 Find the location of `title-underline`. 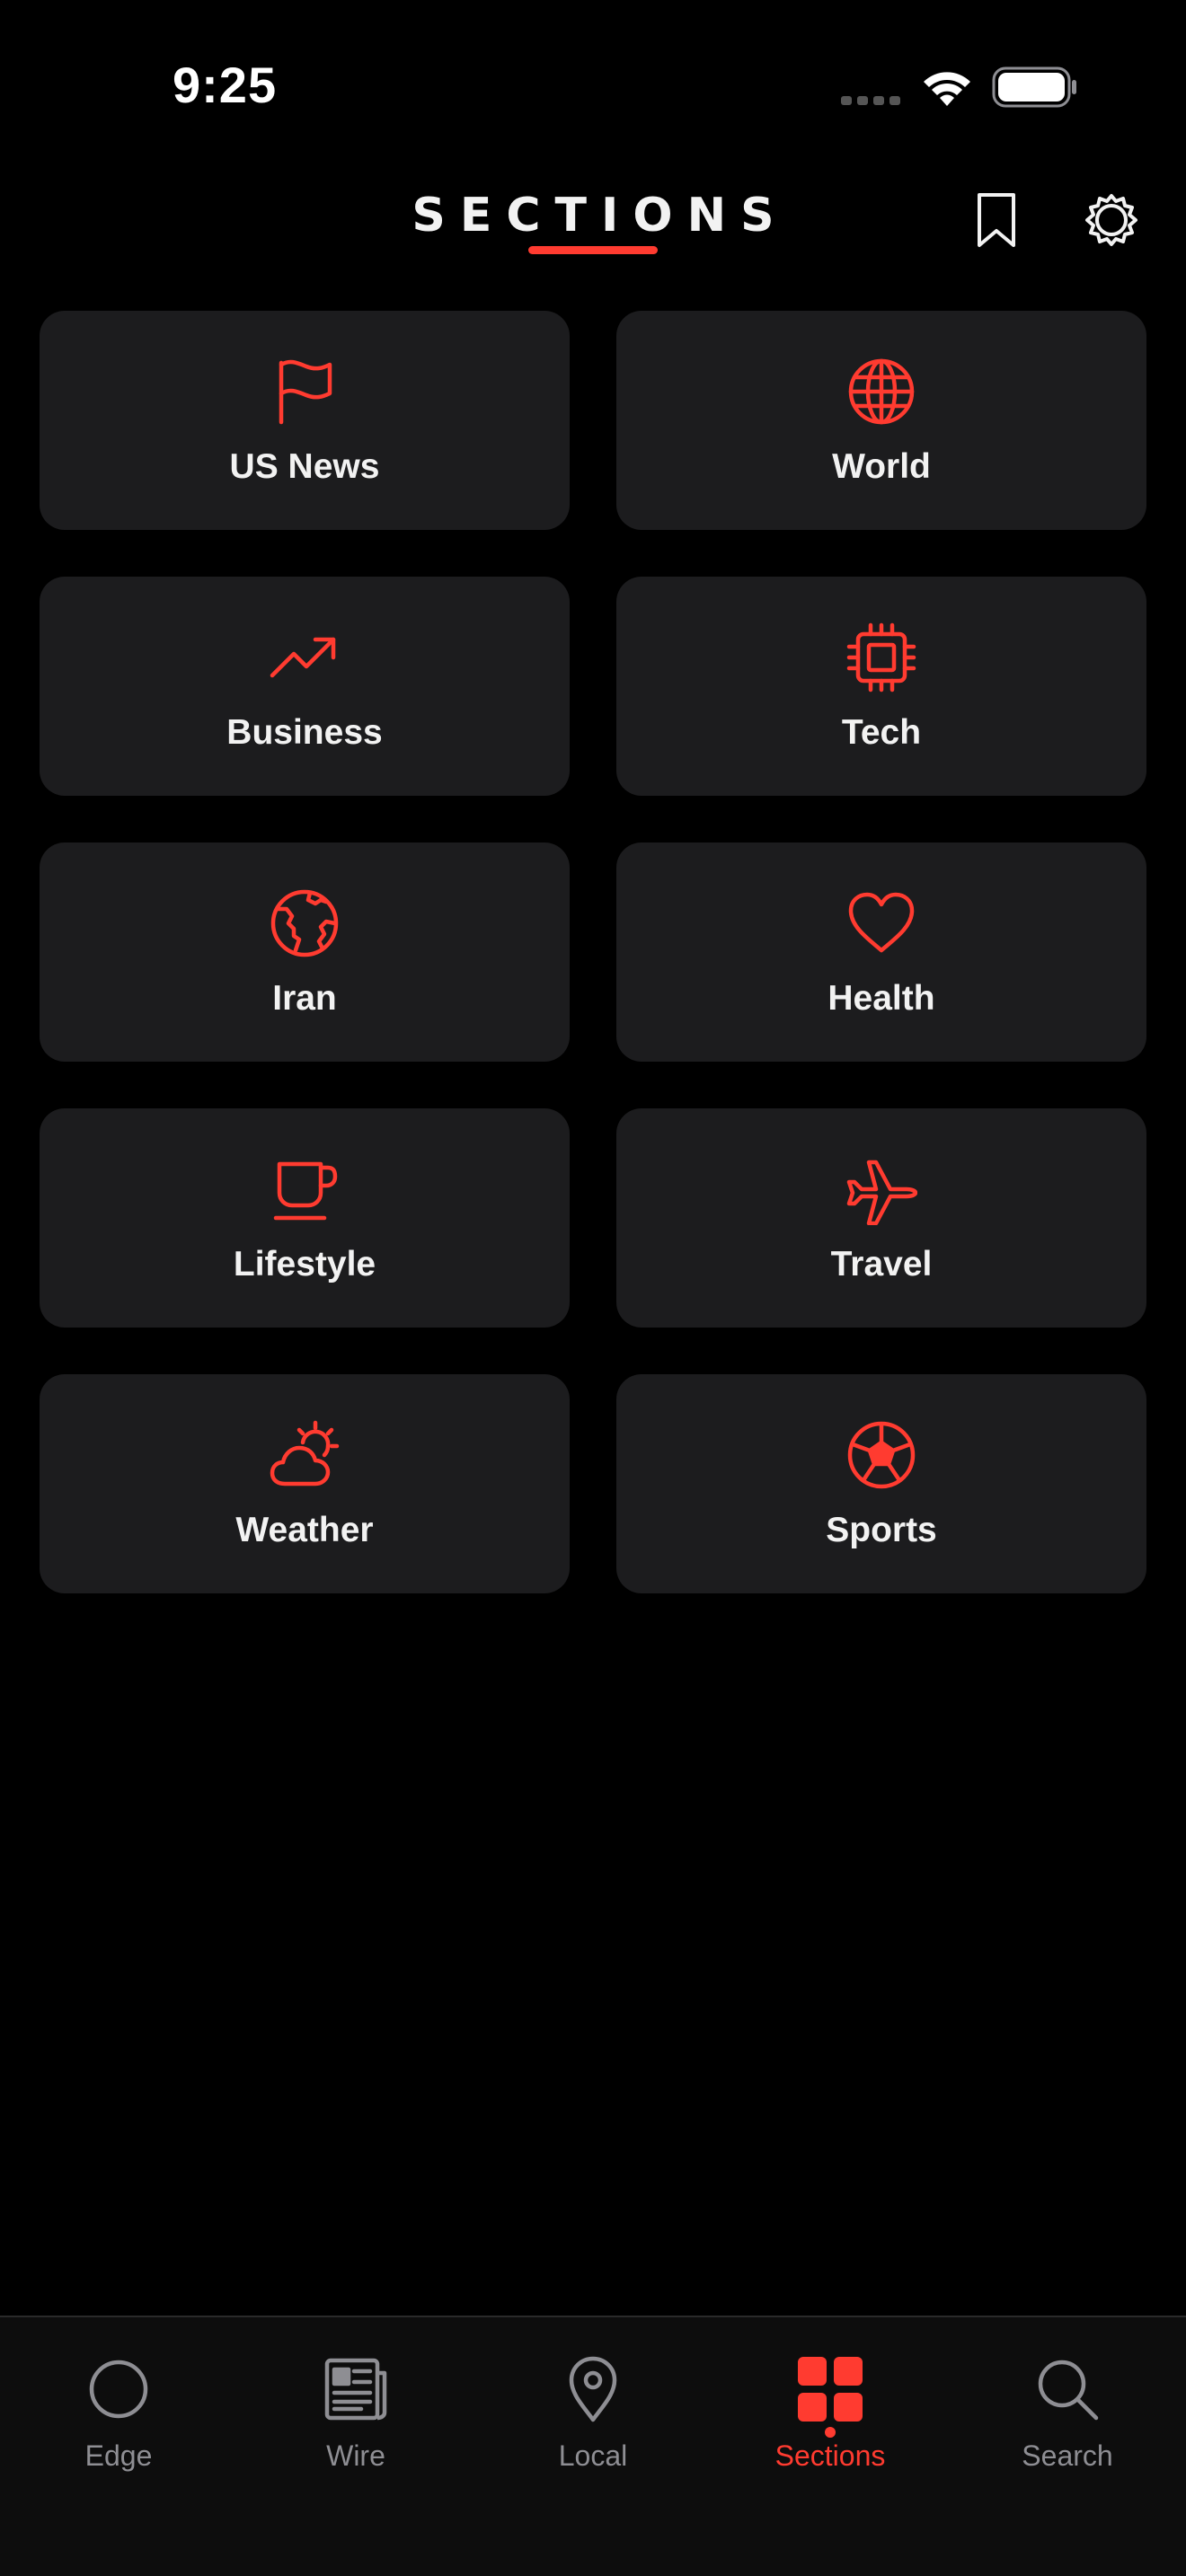

title-underline is located at coordinates (593, 250).